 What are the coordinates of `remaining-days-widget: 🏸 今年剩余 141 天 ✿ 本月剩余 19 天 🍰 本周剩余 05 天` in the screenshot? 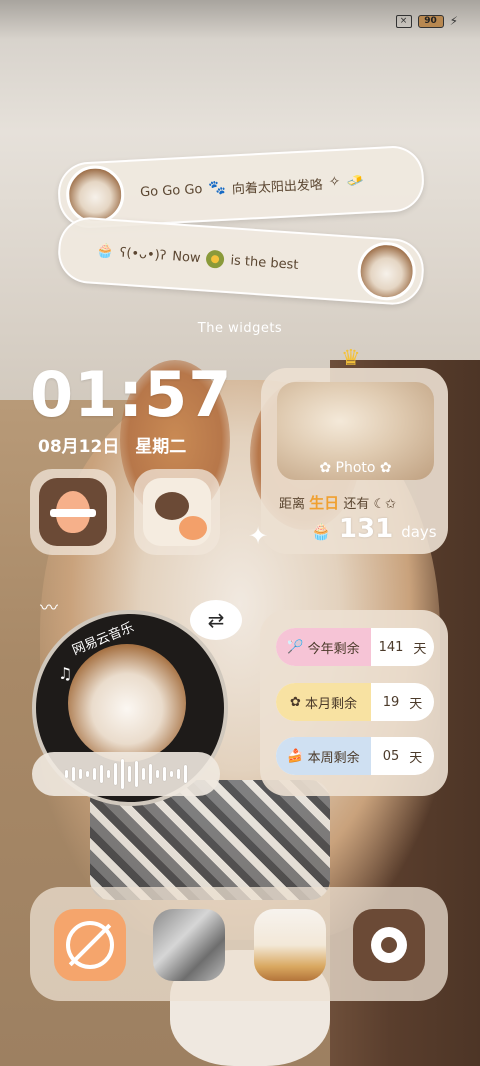 It's located at (354, 703).